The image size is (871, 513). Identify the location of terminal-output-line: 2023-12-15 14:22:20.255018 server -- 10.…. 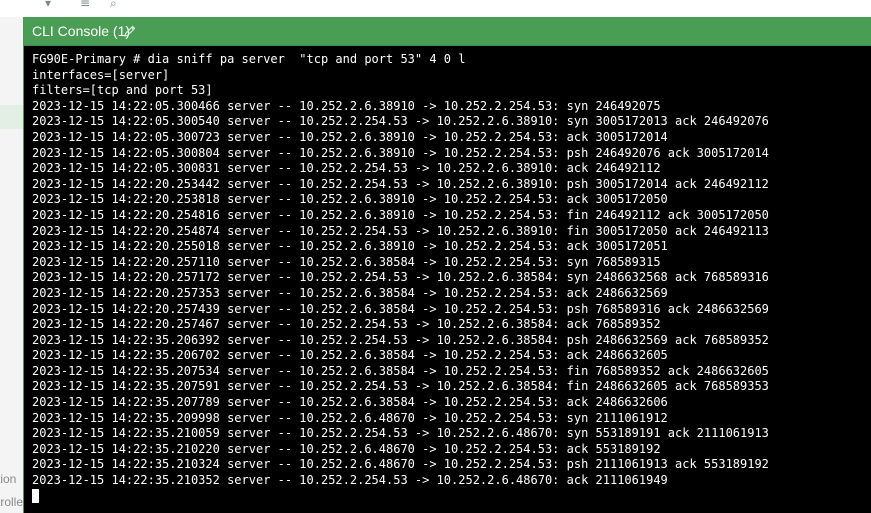
(350, 246).